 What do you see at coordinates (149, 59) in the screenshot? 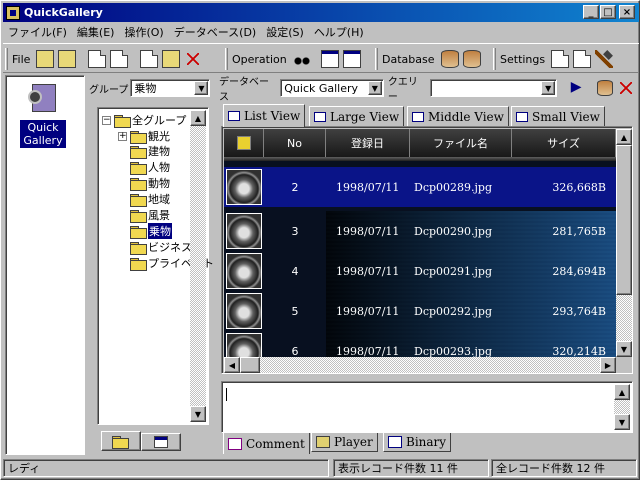
I see `copy-icon` at bounding box center [149, 59].